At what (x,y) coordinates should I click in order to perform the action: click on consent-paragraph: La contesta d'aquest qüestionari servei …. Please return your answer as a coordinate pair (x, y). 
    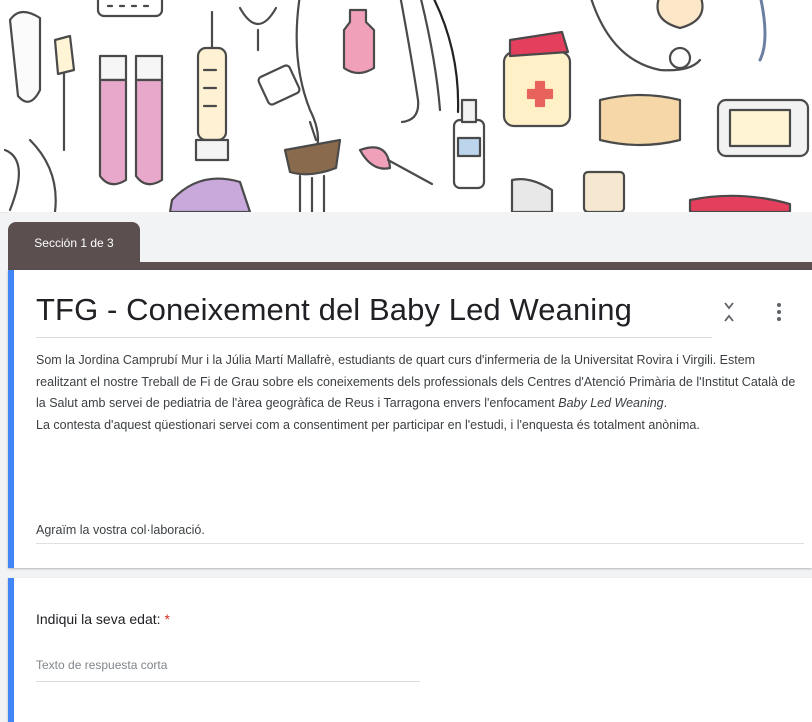
    Looking at the image, I should click on (368, 424).